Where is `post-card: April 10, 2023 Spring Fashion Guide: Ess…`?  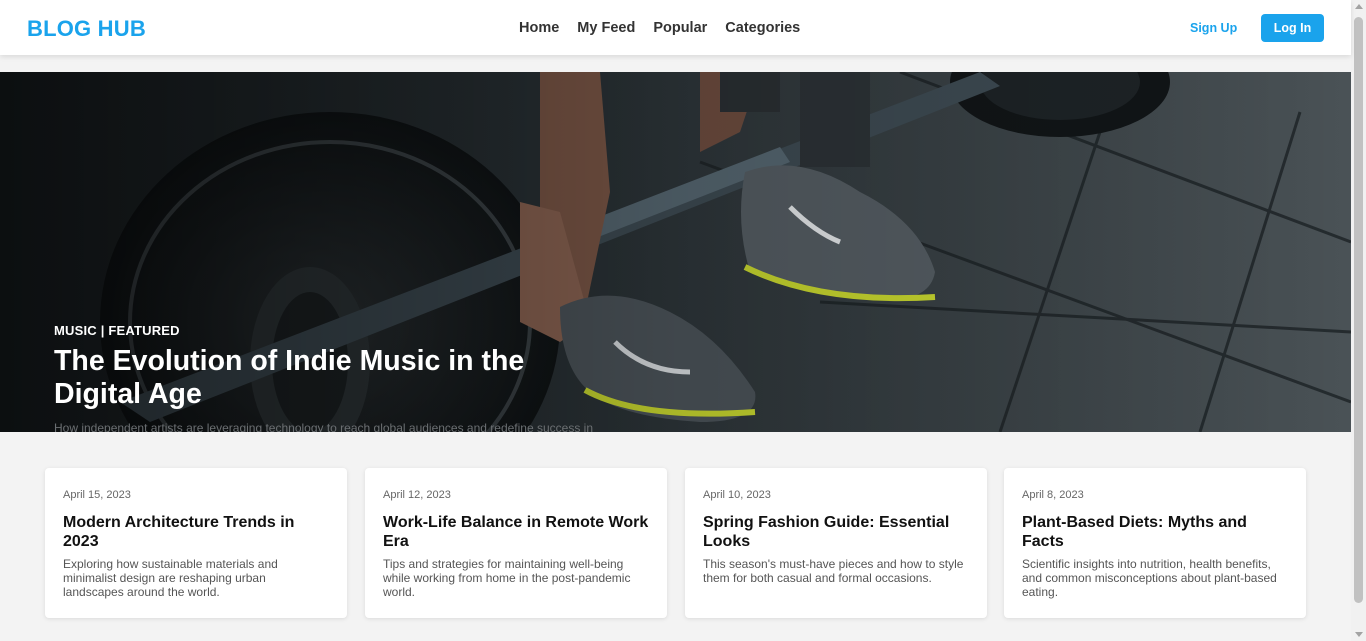 post-card: April 10, 2023 Spring Fashion Guide: Ess… is located at coordinates (836, 543).